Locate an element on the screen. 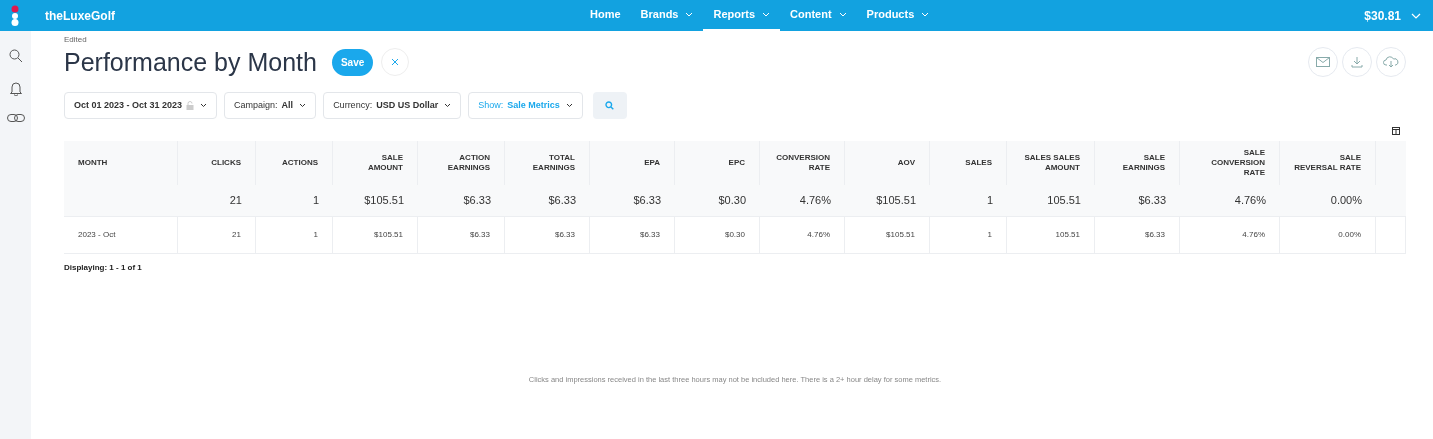  lock-icon is located at coordinates (190, 105).